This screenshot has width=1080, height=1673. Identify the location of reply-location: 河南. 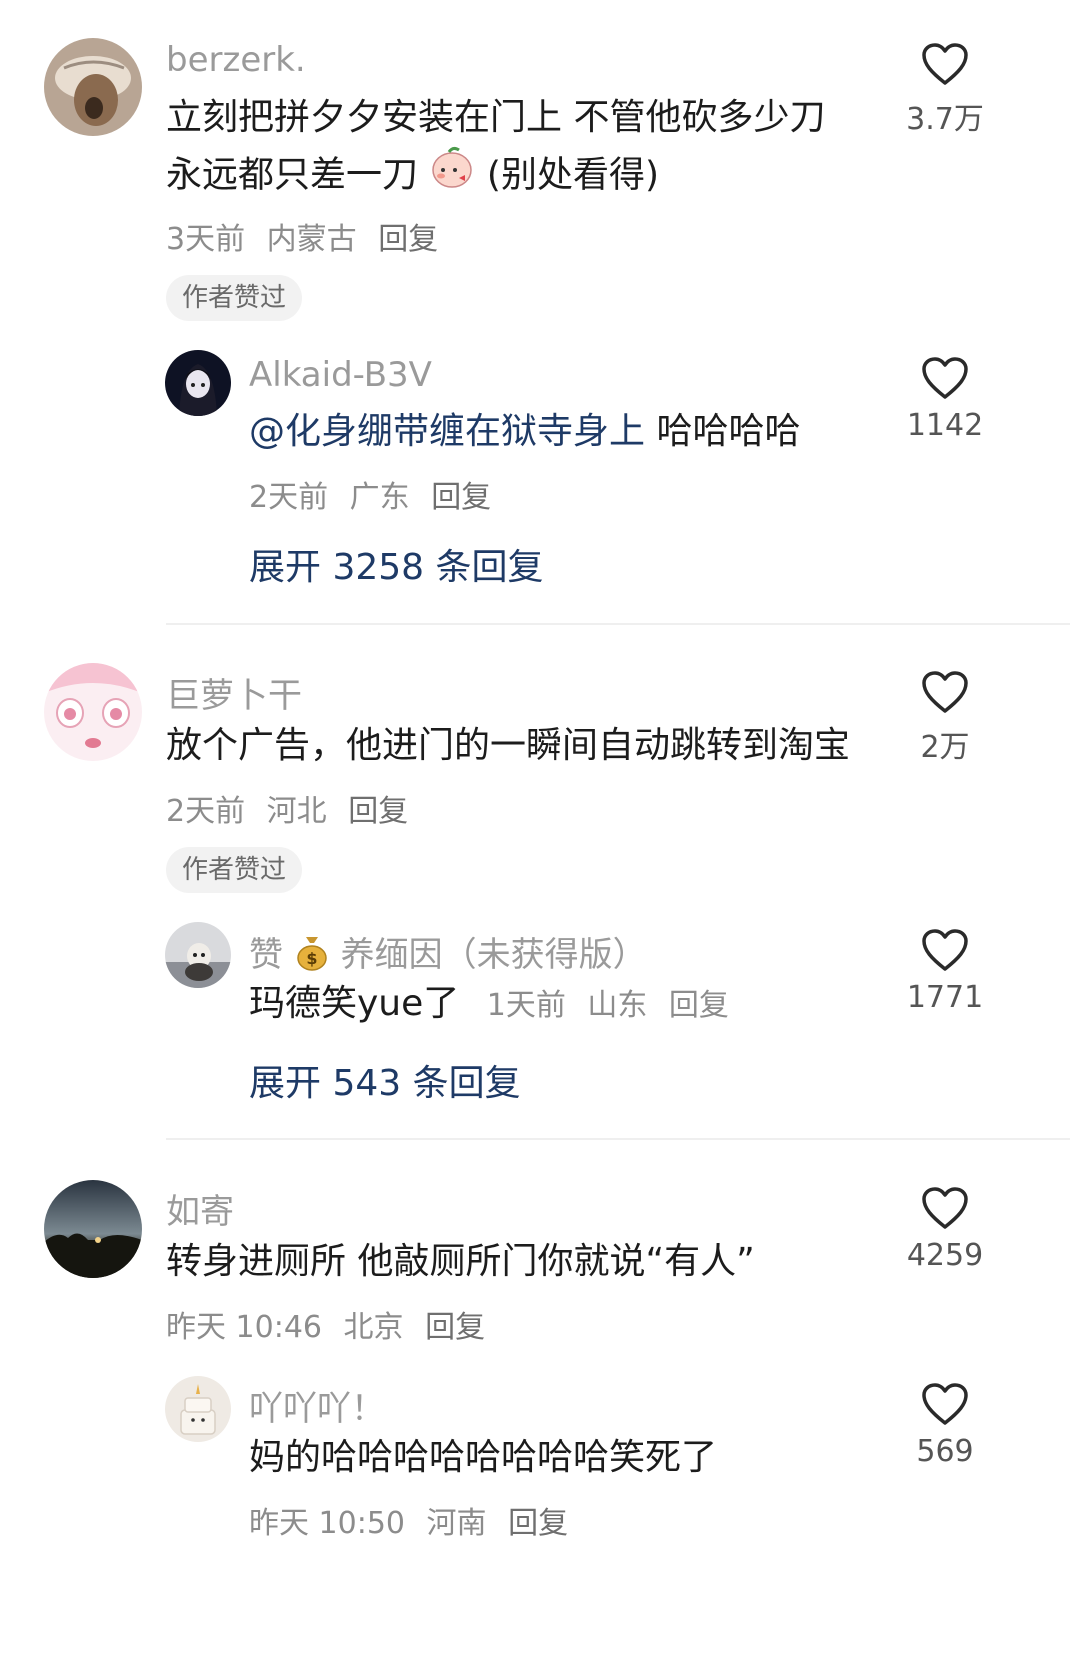
(456, 1523).